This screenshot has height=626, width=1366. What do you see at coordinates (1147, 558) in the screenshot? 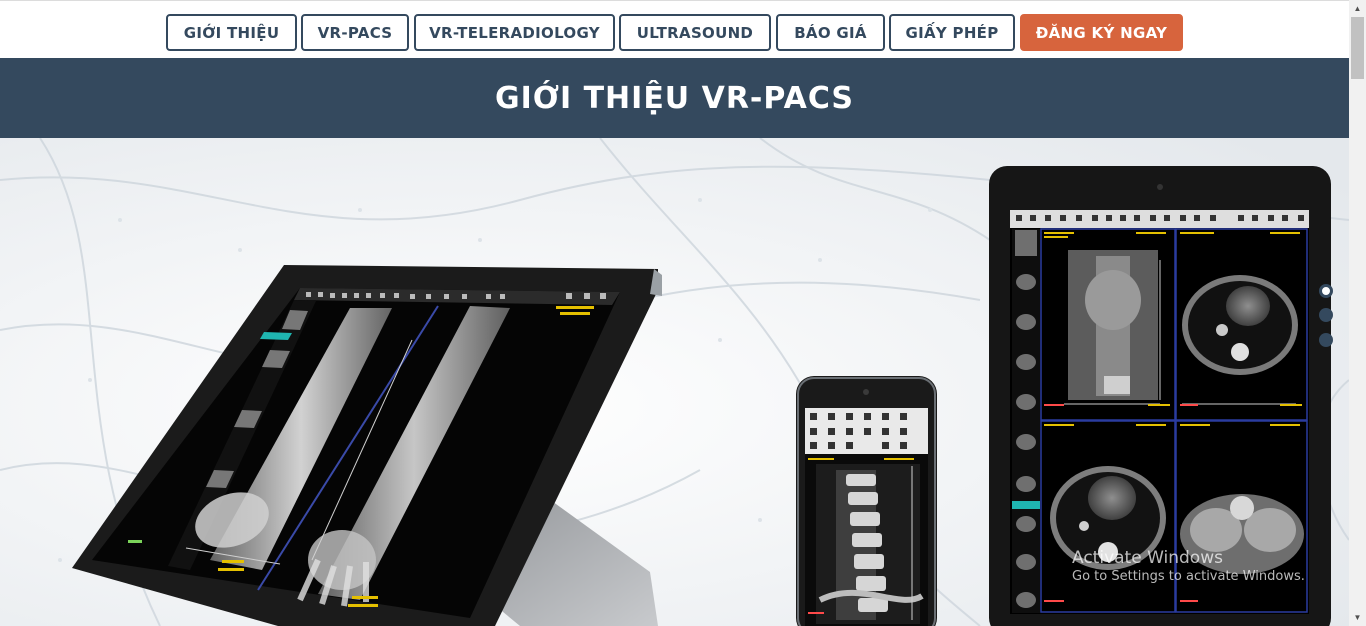
I see `watermark-title: Activate Windows` at bounding box center [1147, 558].